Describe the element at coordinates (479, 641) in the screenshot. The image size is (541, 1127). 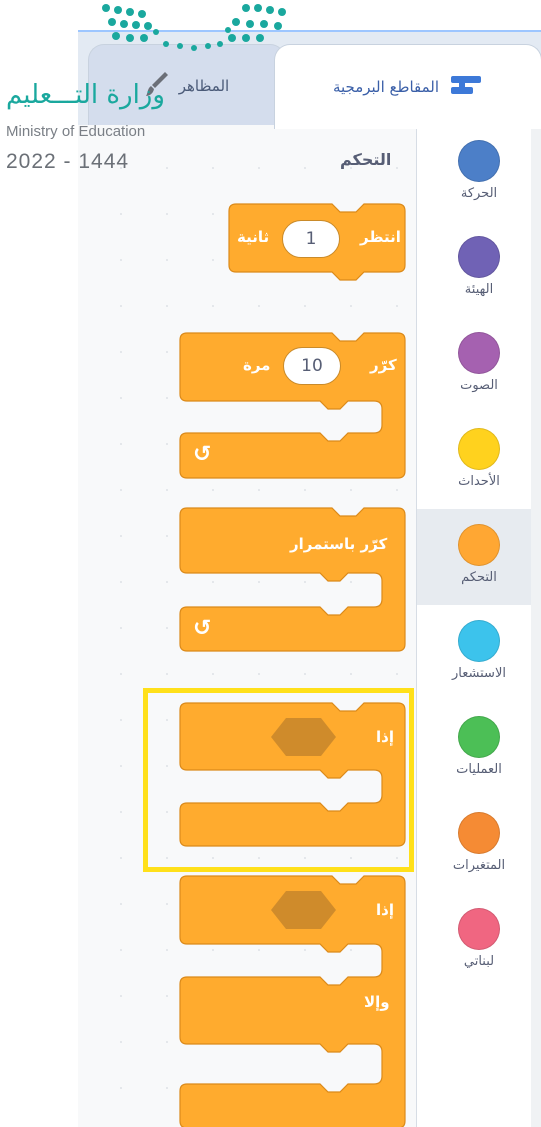
I see `category-sensing-dot` at that location.